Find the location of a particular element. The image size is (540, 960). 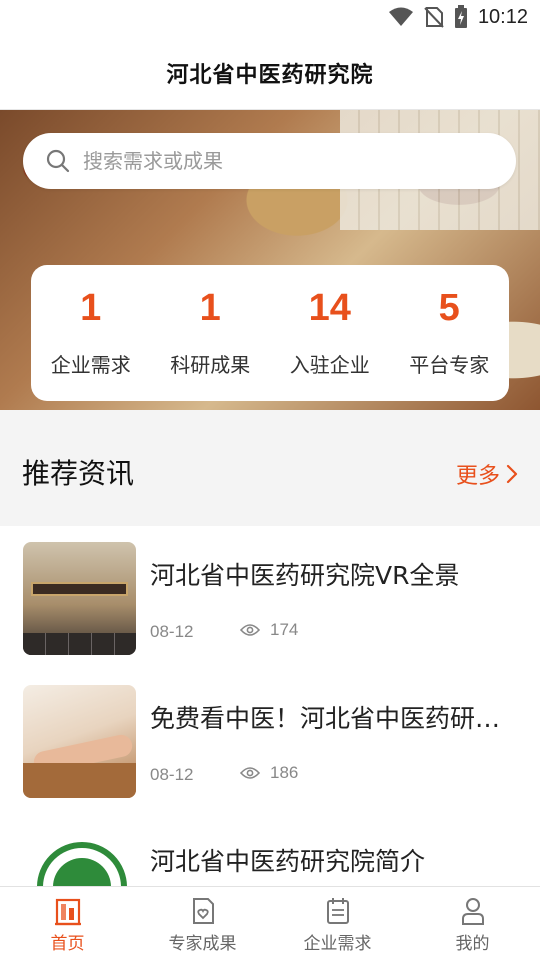

section-title: 推荐资讯 is located at coordinates (78, 473).